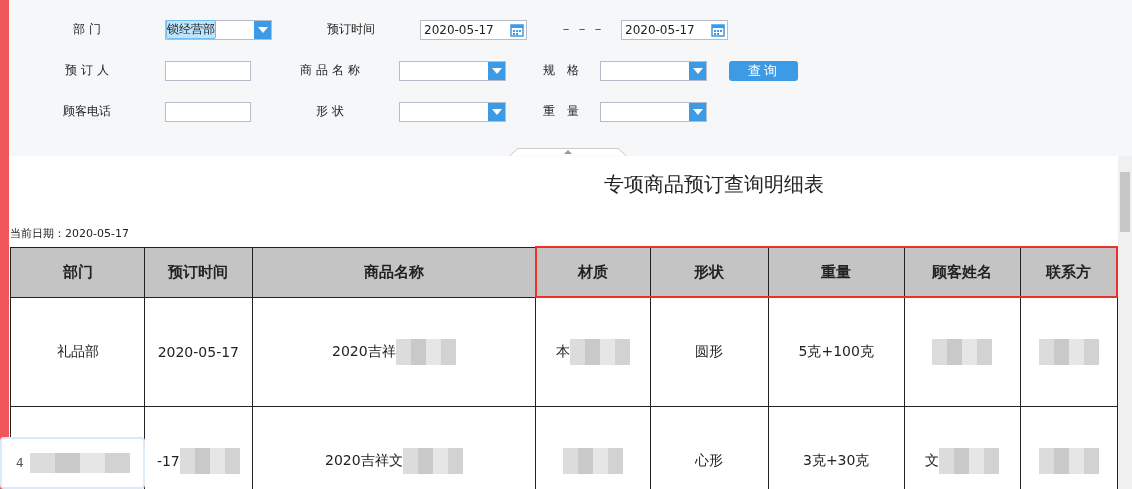 The height and width of the screenshot is (489, 1132). I want to click on column-header: 重量, so click(836, 272).